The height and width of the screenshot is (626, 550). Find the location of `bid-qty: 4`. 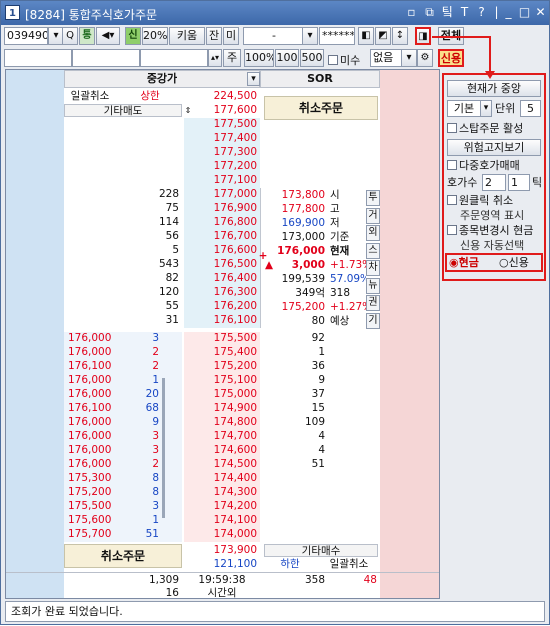

bid-qty: 4 is located at coordinates (296, 450).